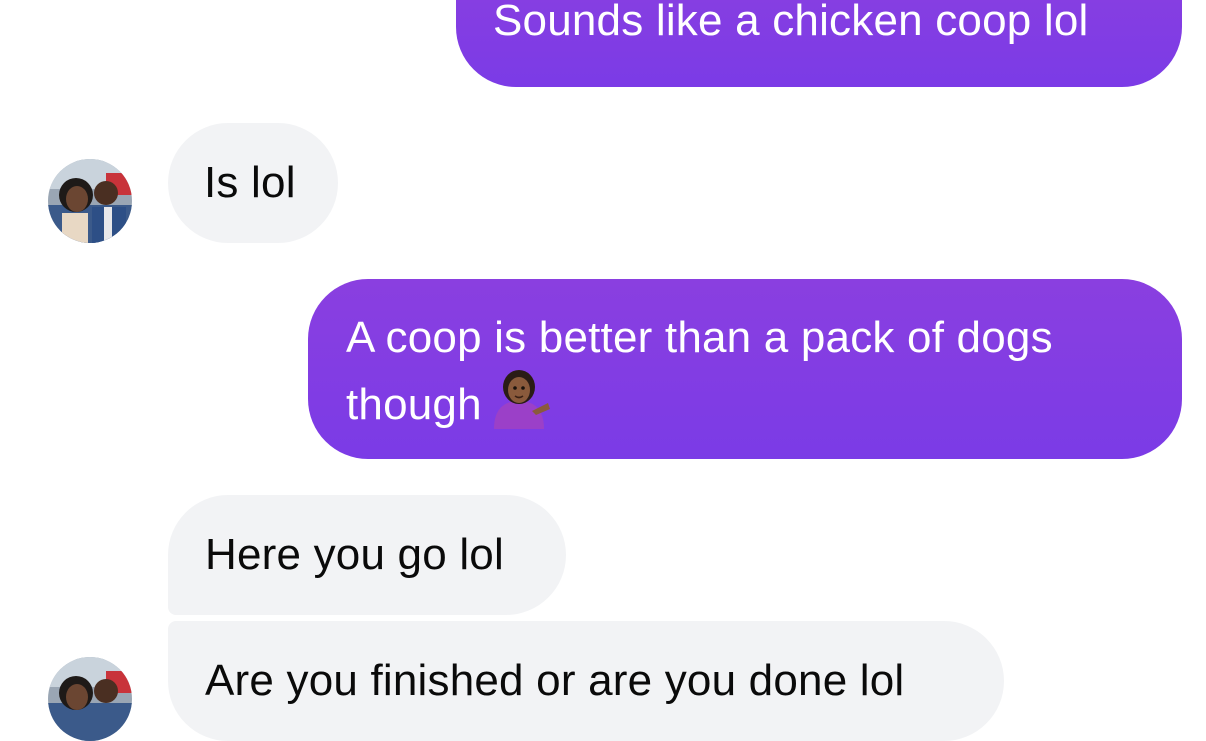 This screenshot has height=741, width=1206. Describe the element at coordinates (555, 680) in the screenshot. I see `message-text: Are you finished or are you done lol` at that location.